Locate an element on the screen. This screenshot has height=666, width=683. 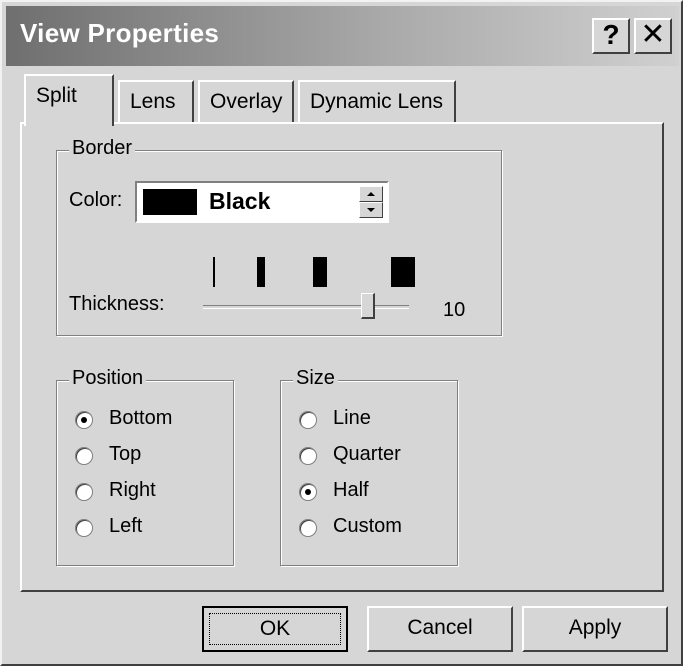
tab-label: Split is located at coordinates (56, 95).